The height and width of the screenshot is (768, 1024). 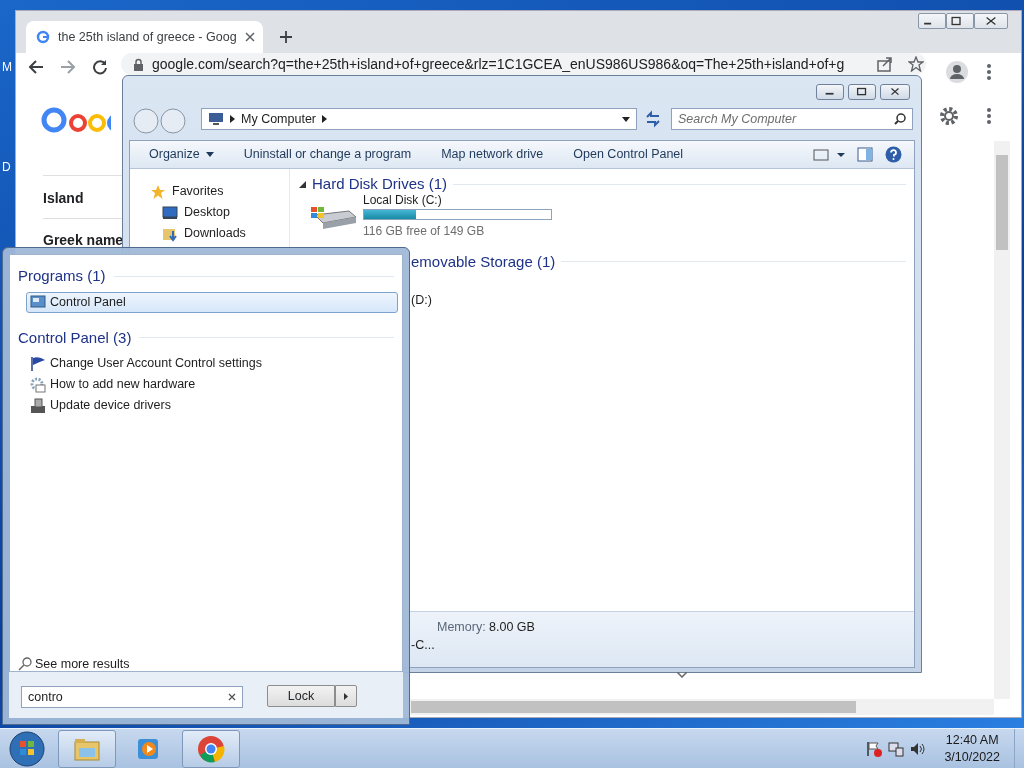 I want to click on reload-icon, so click(x=100, y=67).